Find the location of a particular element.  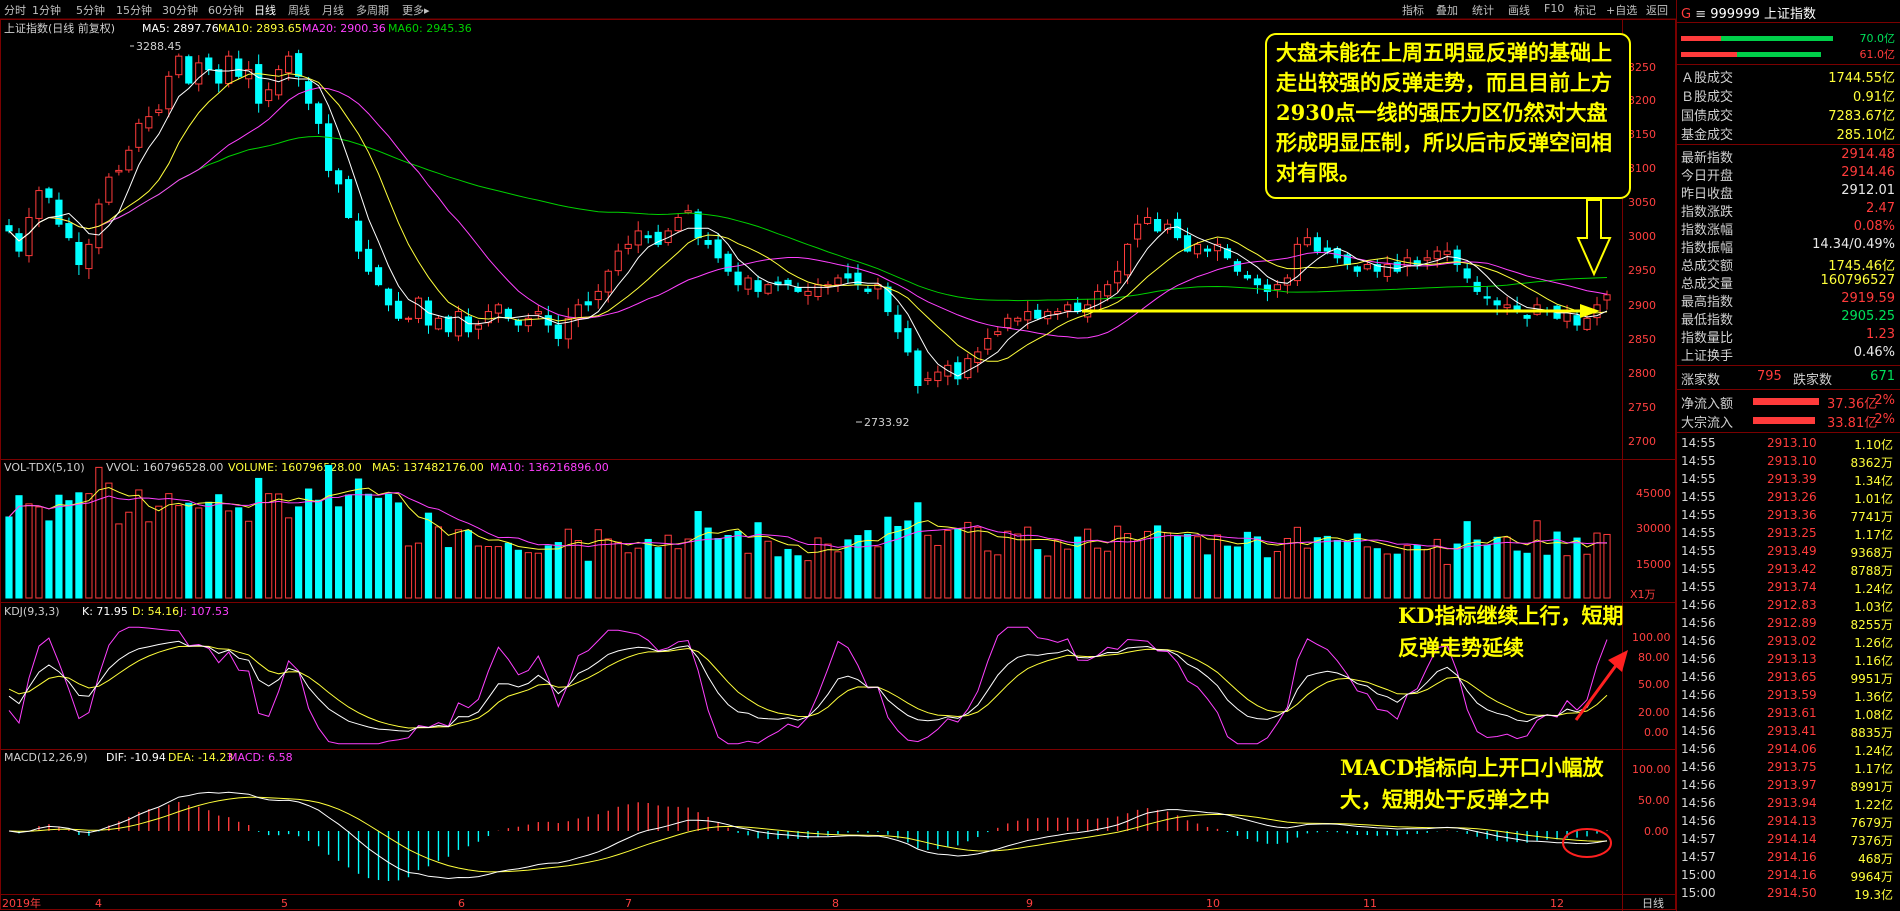

tick-price: 2913.49 is located at coordinates (1792, 551).